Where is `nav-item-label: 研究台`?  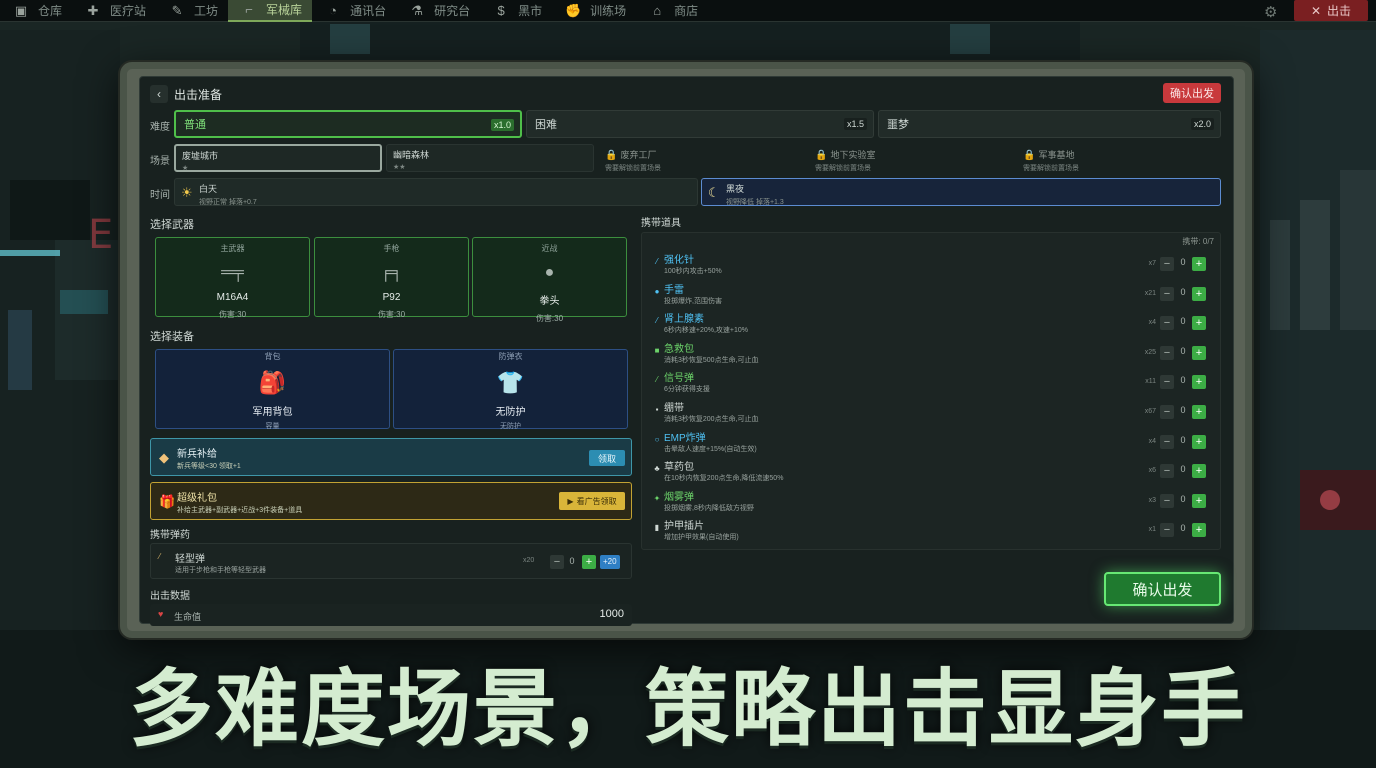 nav-item-label: 研究台 is located at coordinates (452, 11).